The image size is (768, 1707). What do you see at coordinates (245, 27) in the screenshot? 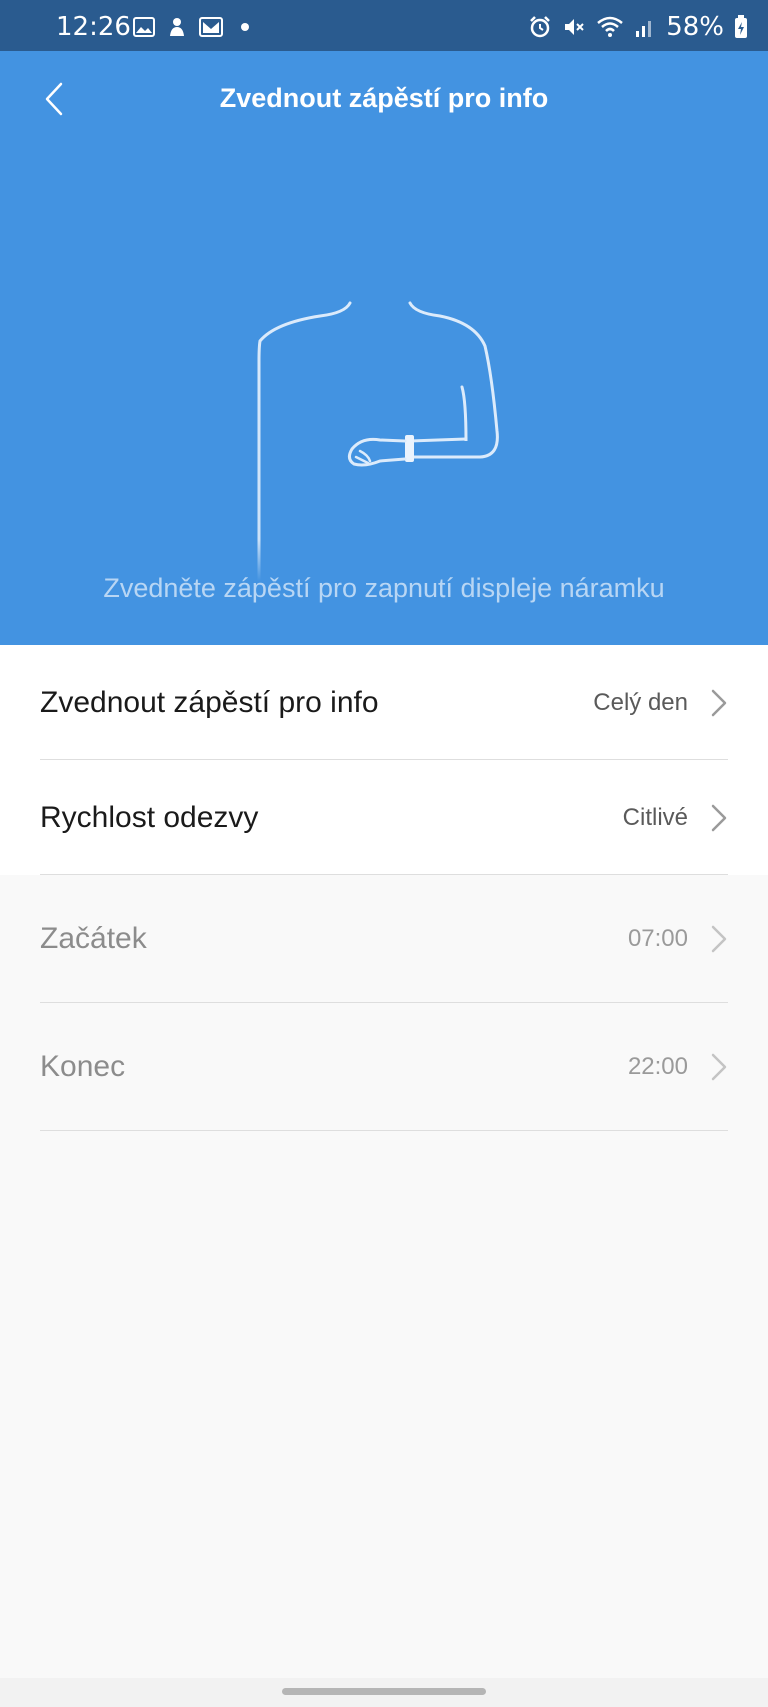
I see `dot-icon` at bounding box center [245, 27].